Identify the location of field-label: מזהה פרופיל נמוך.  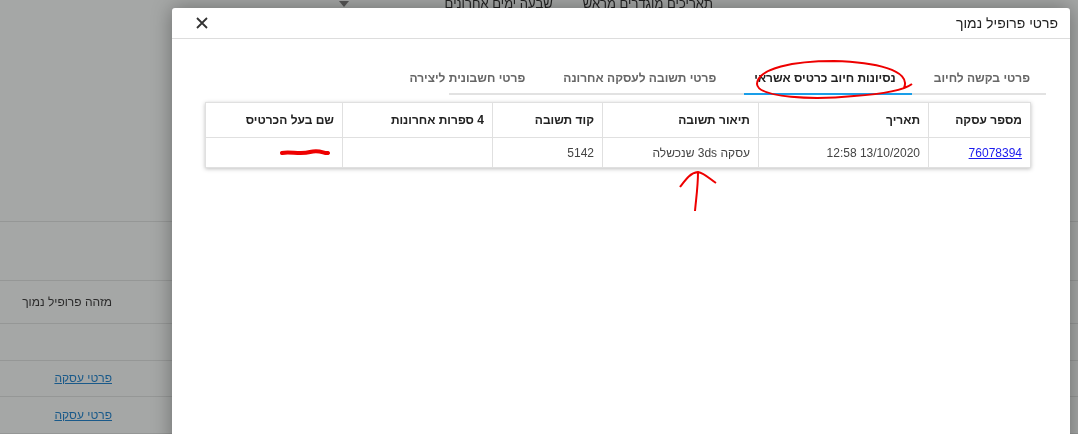
(67, 301).